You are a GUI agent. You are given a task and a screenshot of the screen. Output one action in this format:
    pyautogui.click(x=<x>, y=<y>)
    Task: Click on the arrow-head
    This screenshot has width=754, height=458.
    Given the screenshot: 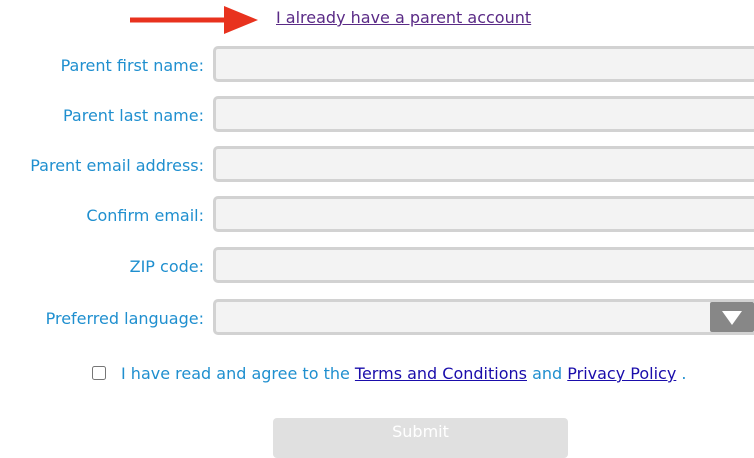 What is the action you would take?
    pyautogui.click(x=241, y=20)
    